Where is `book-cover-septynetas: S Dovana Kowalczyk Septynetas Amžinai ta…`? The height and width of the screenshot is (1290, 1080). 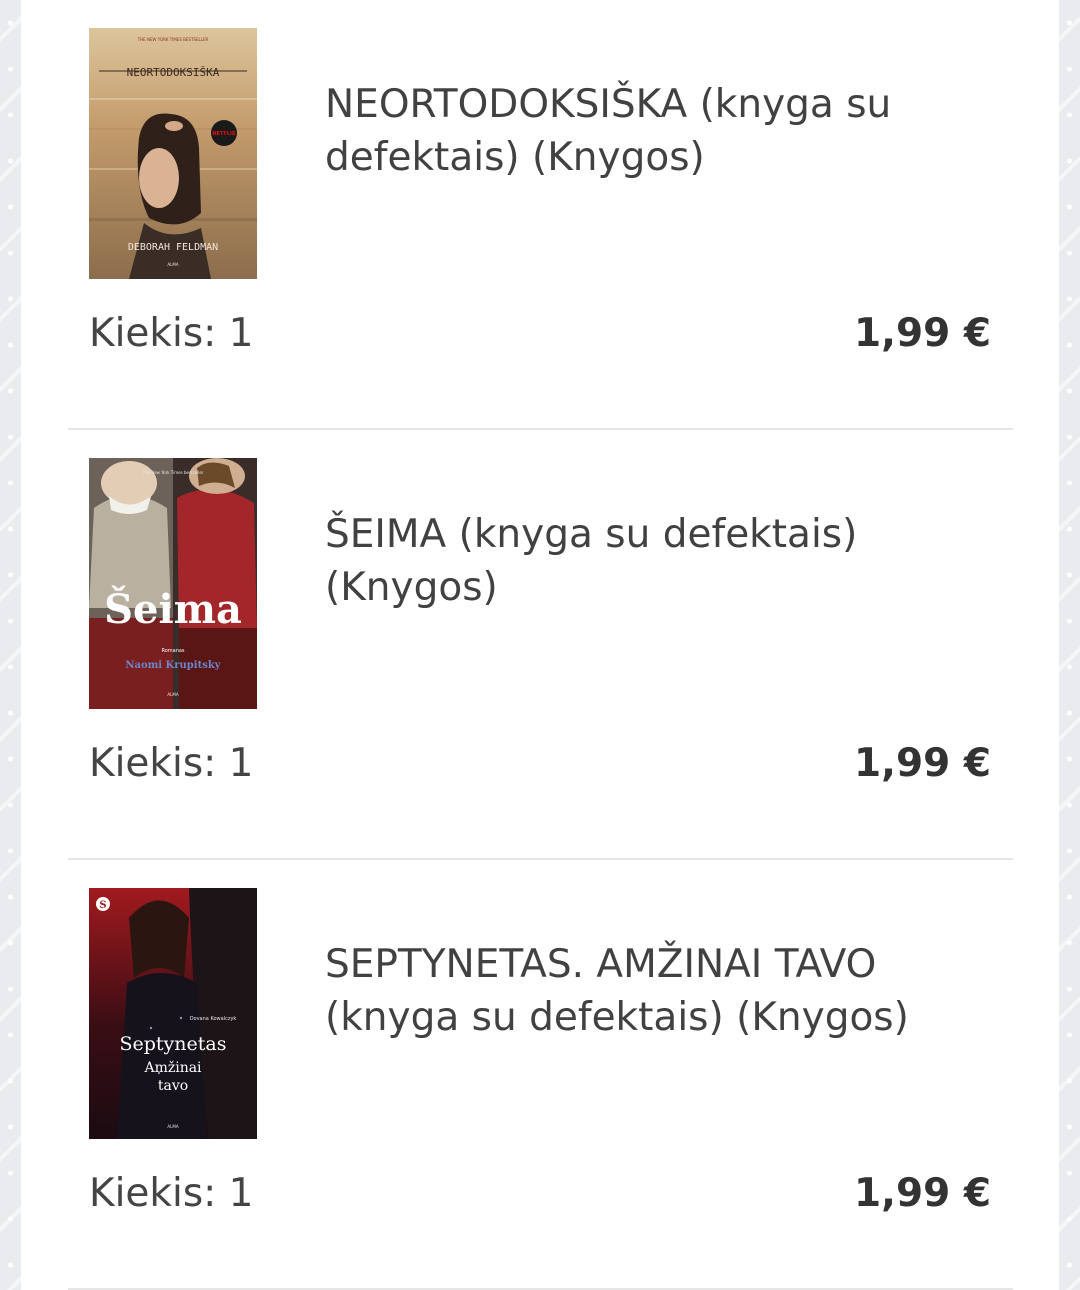
book-cover-septynetas: S Dovana Kowalczyk Septynetas Amžinai ta… is located at coordinates (173, 1013).